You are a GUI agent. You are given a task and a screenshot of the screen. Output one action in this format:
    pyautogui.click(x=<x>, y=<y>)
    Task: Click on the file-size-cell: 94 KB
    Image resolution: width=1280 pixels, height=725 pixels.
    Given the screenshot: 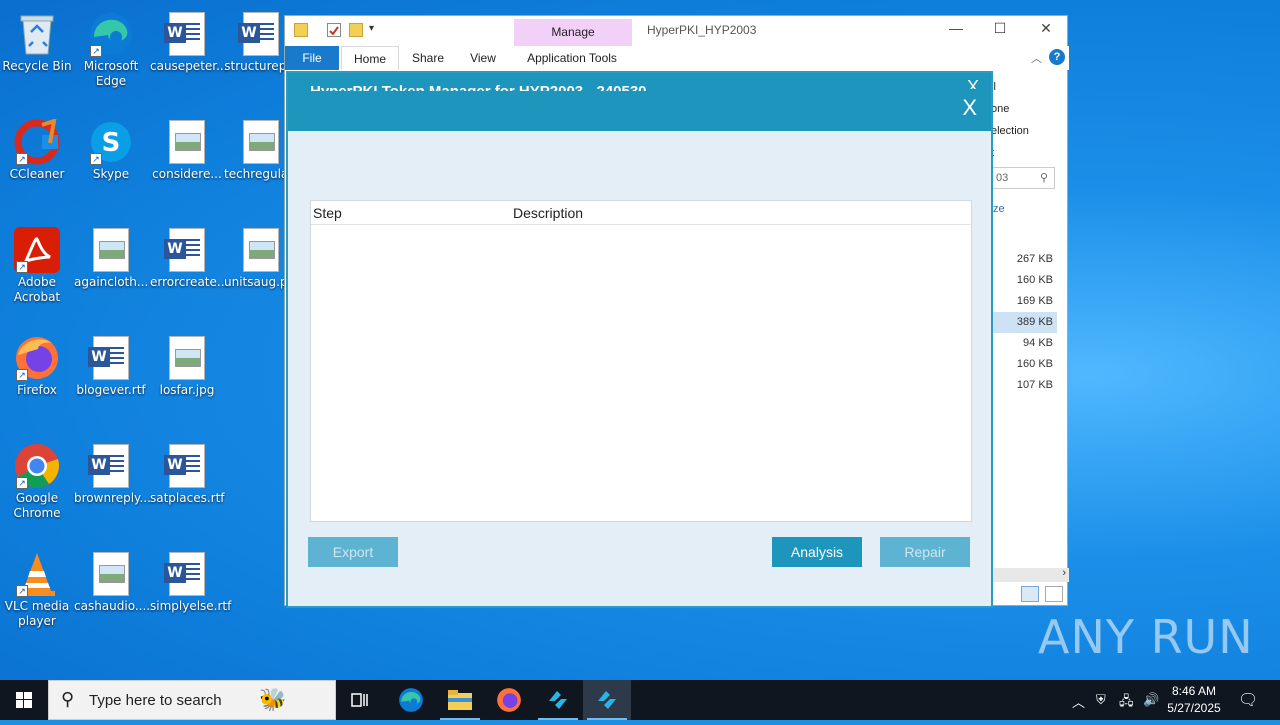 What is the action you would take?
    pyautogui.click(x=1025, y=343)
    